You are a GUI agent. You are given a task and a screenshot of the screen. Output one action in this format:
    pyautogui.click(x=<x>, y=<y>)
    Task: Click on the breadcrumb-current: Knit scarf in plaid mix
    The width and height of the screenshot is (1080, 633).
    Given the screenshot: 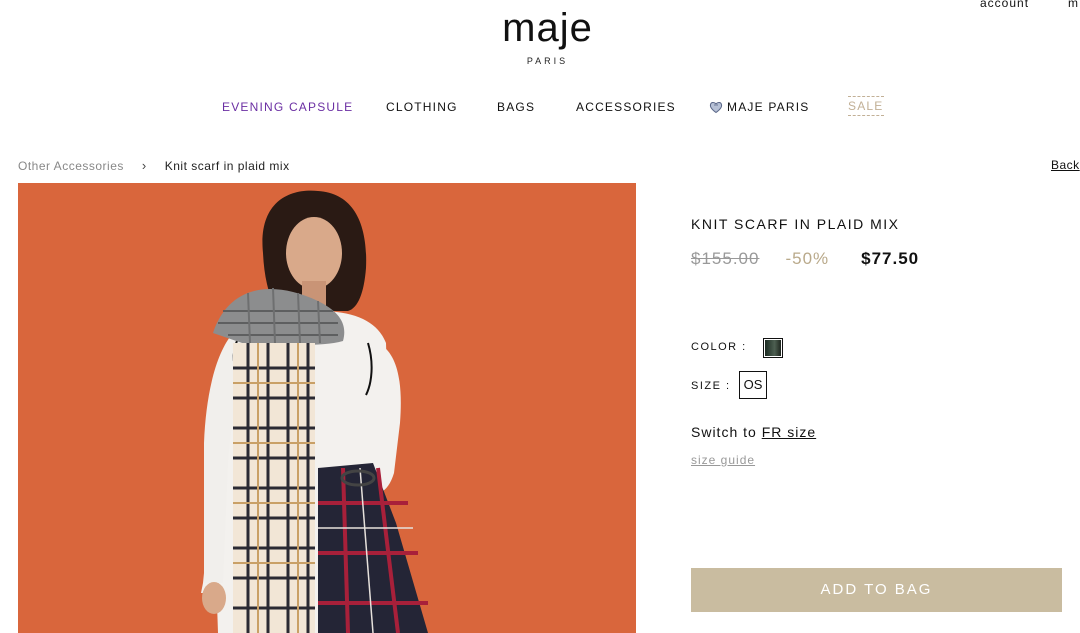 What is the action you would take?
    pyautogui.click(x=227, y=165)
    